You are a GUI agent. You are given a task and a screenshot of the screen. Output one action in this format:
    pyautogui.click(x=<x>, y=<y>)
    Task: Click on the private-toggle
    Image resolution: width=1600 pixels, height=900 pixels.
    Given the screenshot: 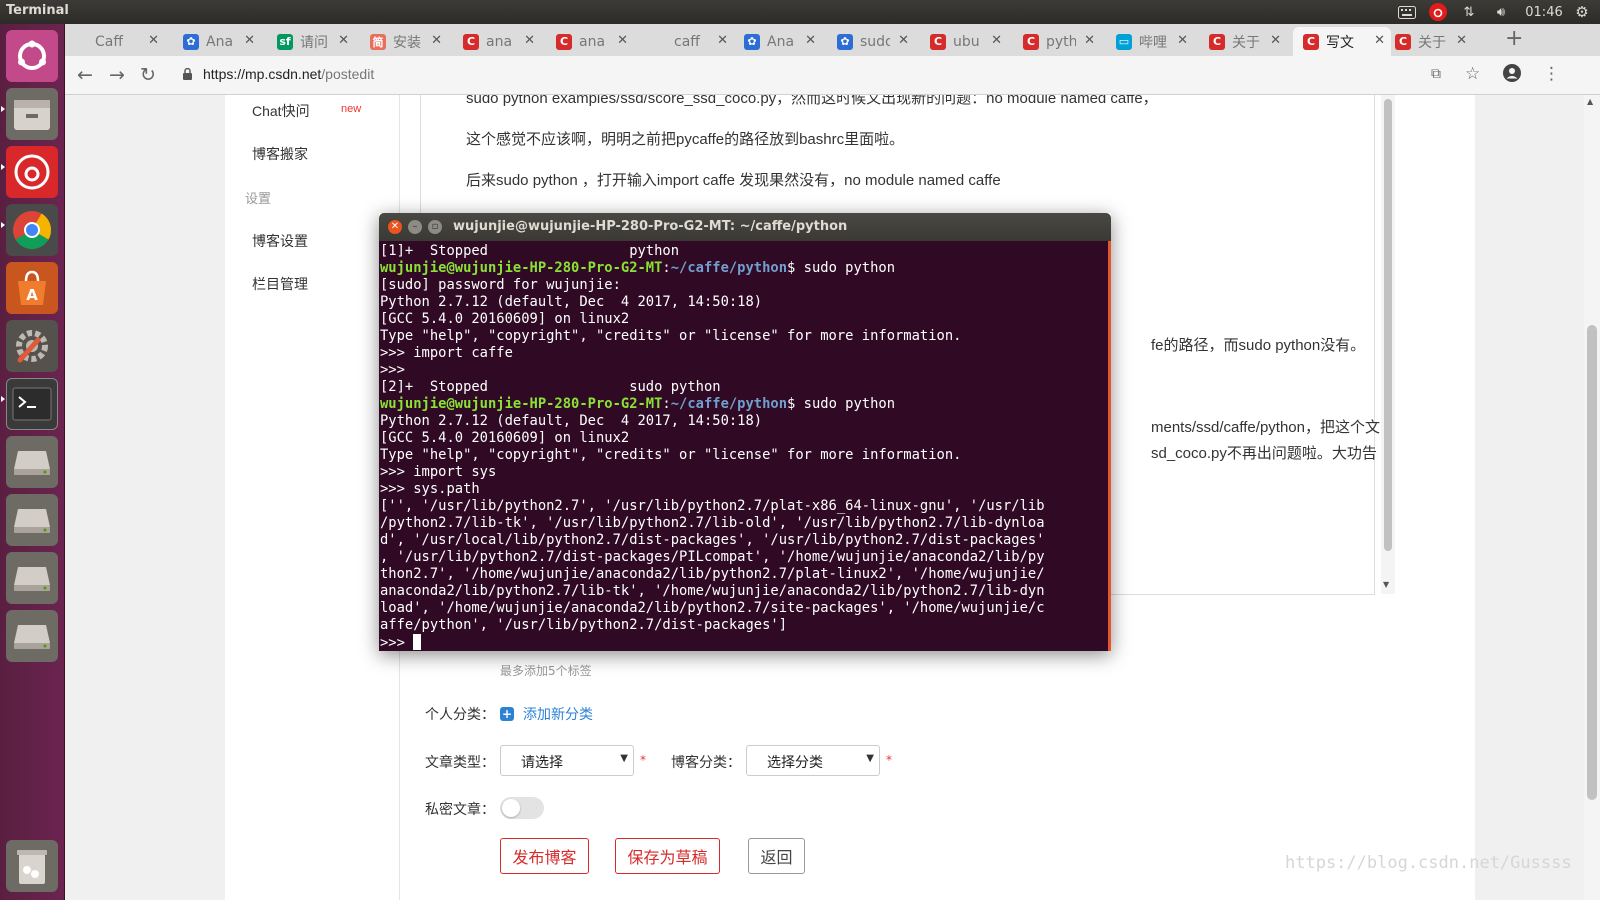 What is the action you would take?
    pyautogui.click(x=522, y=808)
    